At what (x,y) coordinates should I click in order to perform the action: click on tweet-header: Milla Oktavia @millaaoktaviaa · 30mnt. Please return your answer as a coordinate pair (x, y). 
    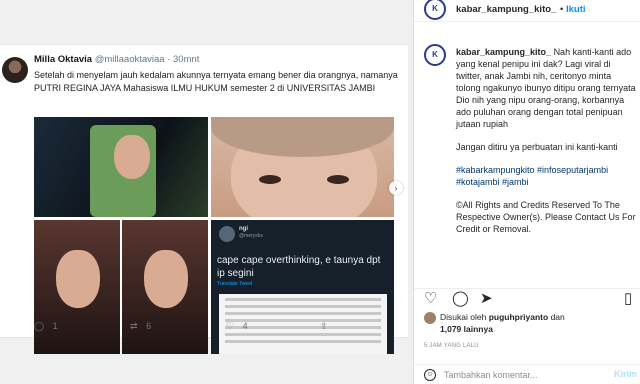
    Looking at the image, I should click on (116, 59).